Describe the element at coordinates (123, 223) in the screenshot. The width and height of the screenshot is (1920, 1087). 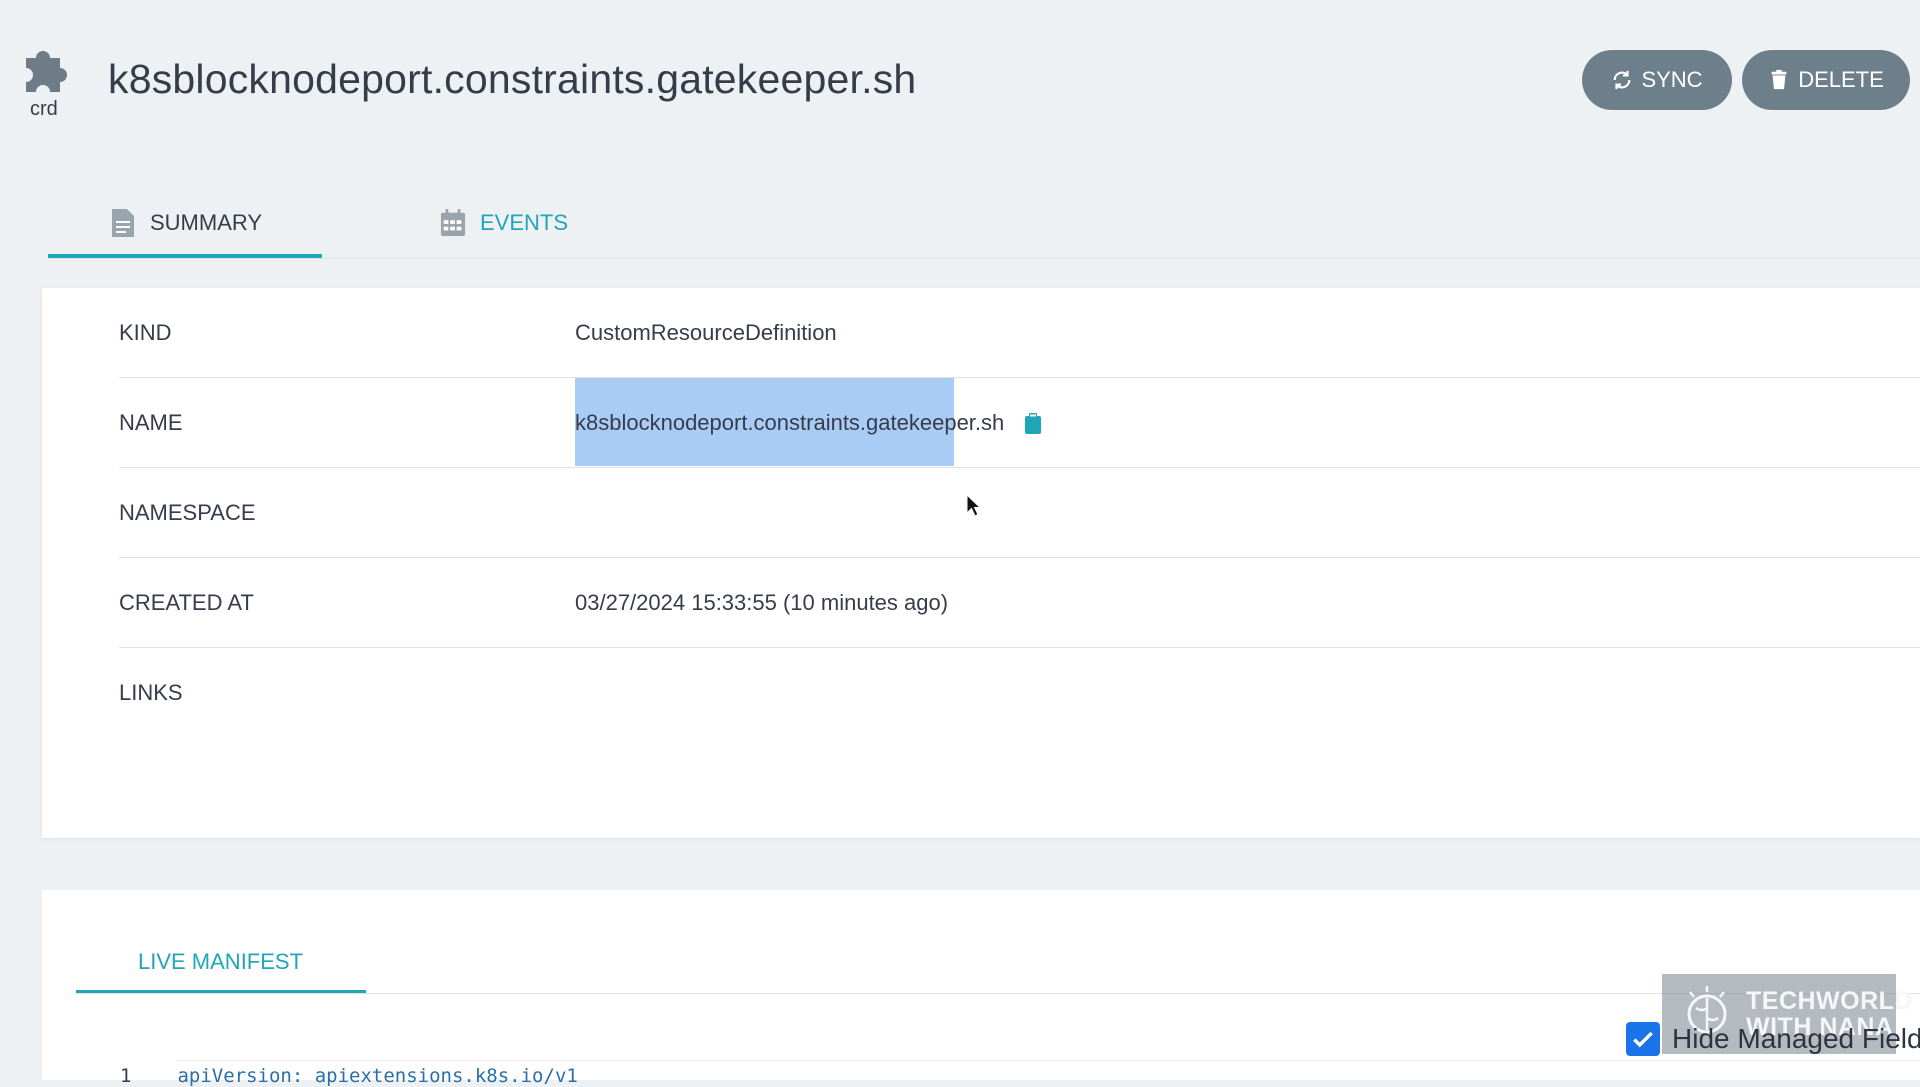
I see `document-icon` at that location.